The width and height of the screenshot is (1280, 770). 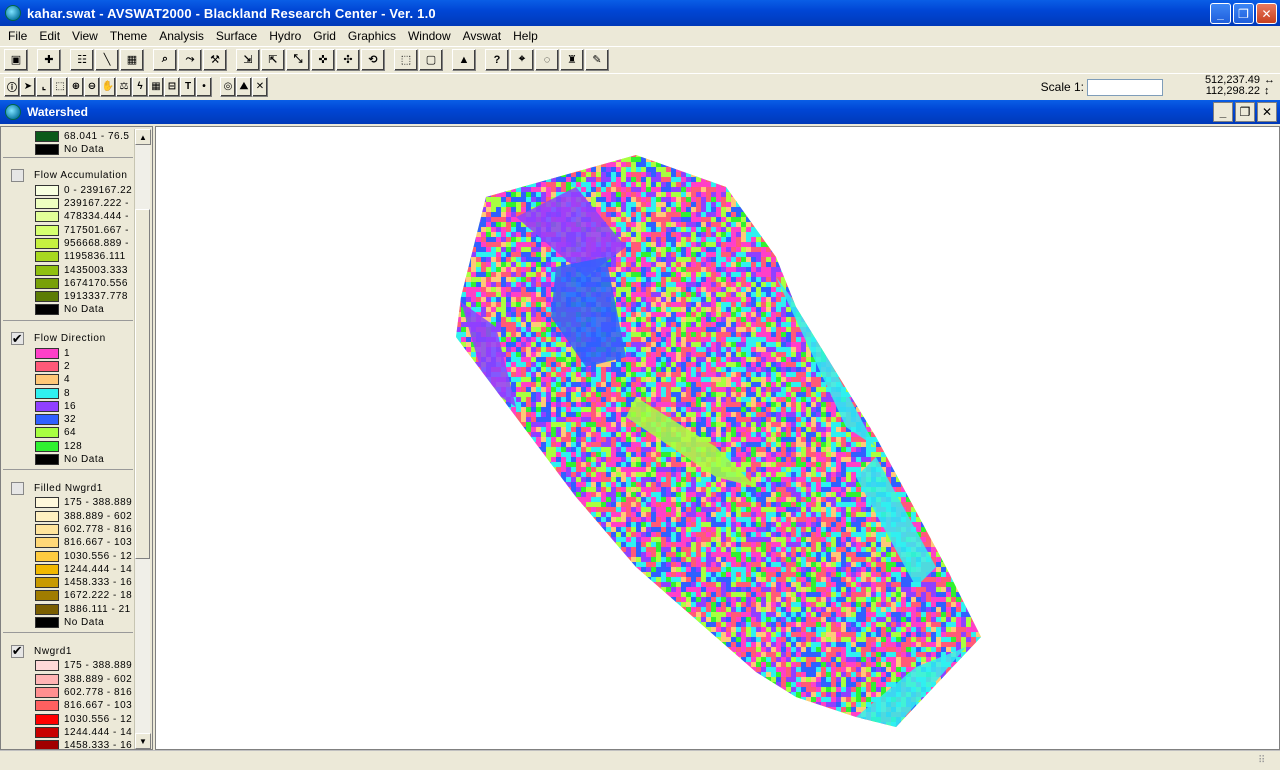 What do you see at coordinates (84, 460) in the screenshot?
I see `legend-label: No Data` at bounding box center [84, 460].